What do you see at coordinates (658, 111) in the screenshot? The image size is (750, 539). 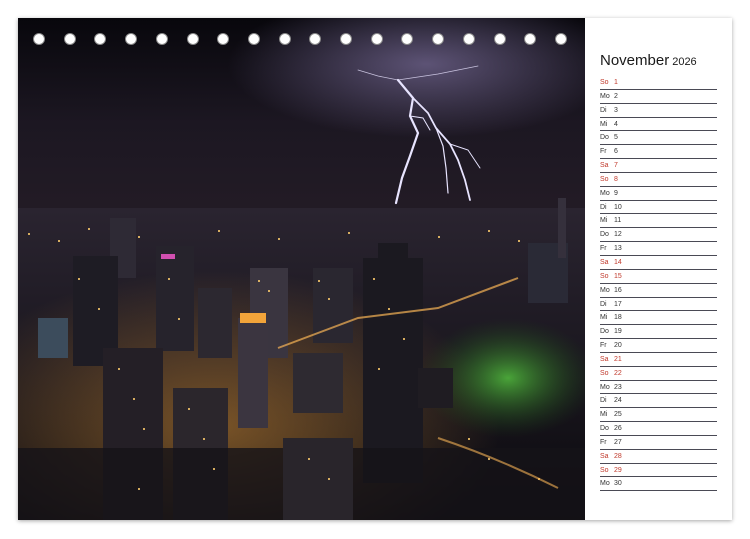 I see `day-row: Di 3` at bounding box center [658, 111].